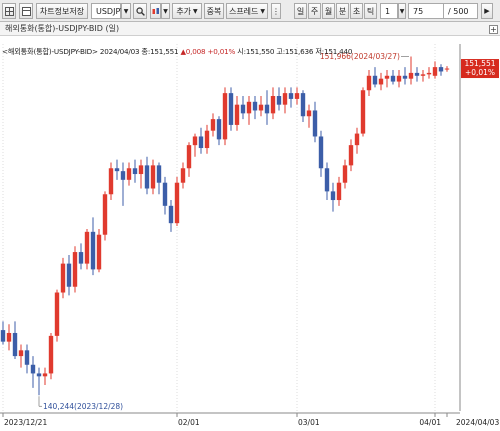 This screenshot has height=431, width=500. I want to click on search-button, so click(140, 11).